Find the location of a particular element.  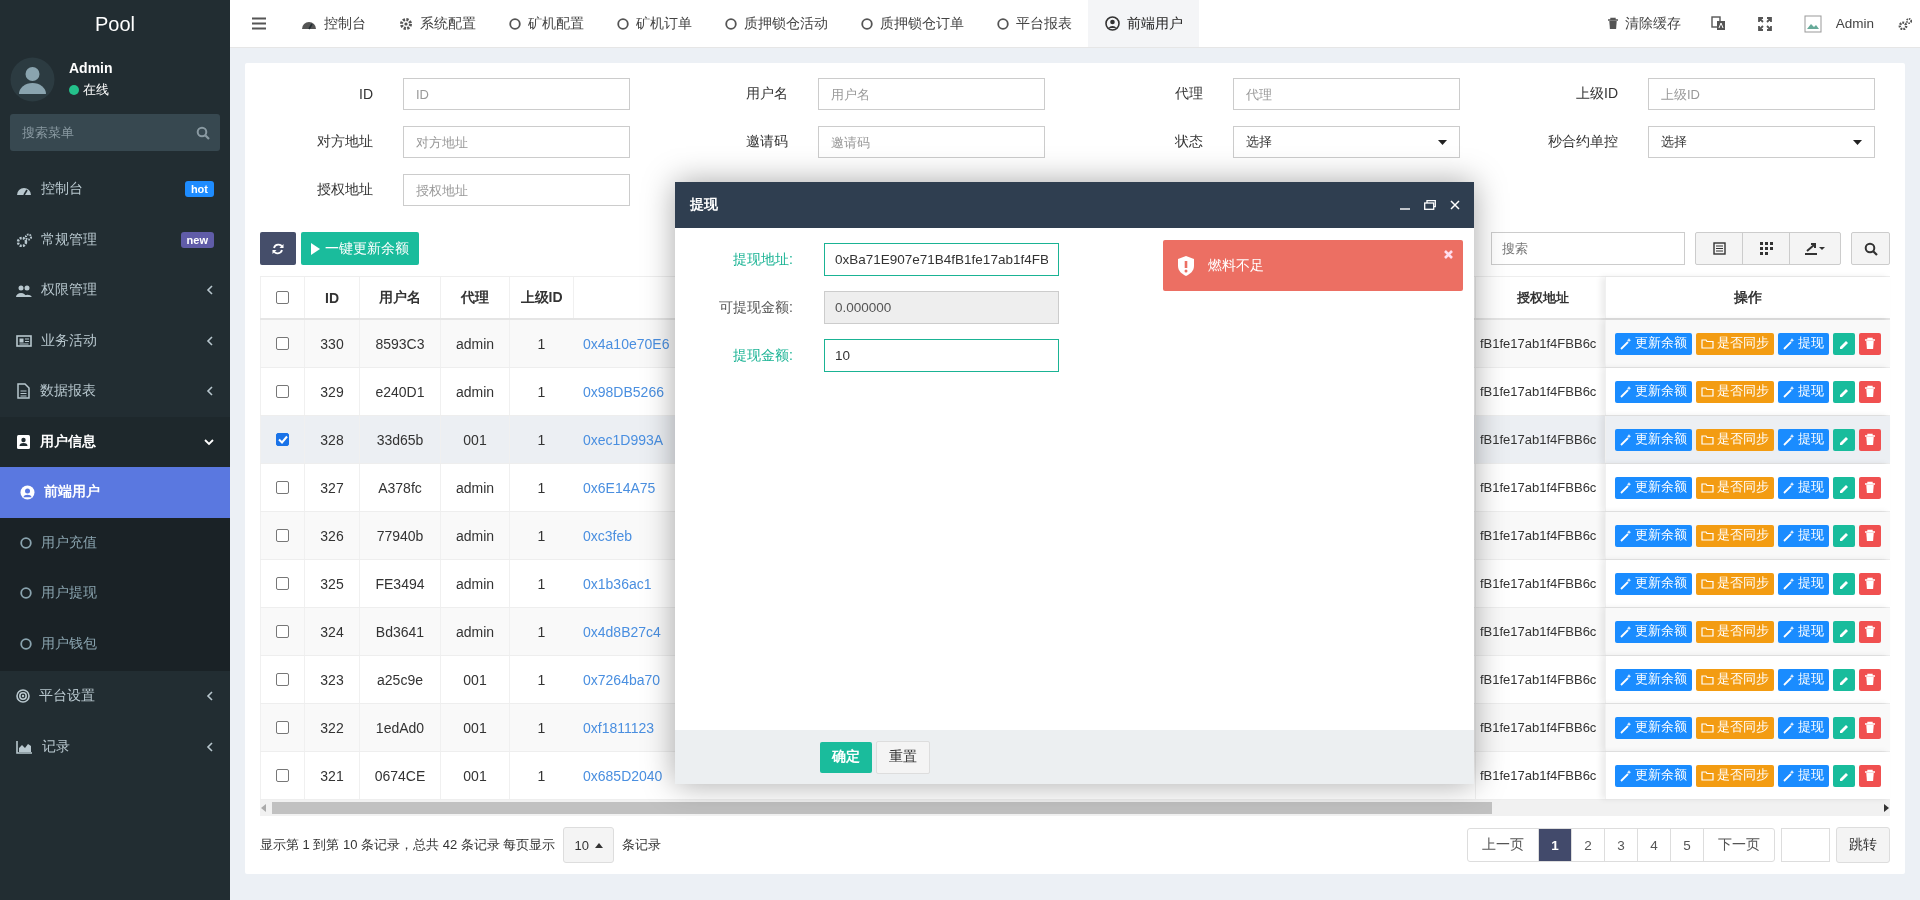

address-link: 0xc3feb is located at coordinates (608, 535).